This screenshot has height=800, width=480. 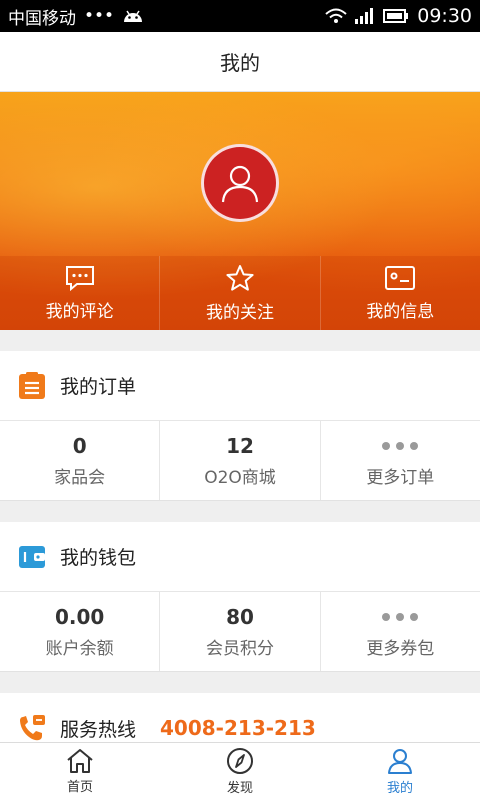 What do you see at coordinates (240, 446) in the screenshot?
I see `order-count: 12` at bounding box center [240, 446].